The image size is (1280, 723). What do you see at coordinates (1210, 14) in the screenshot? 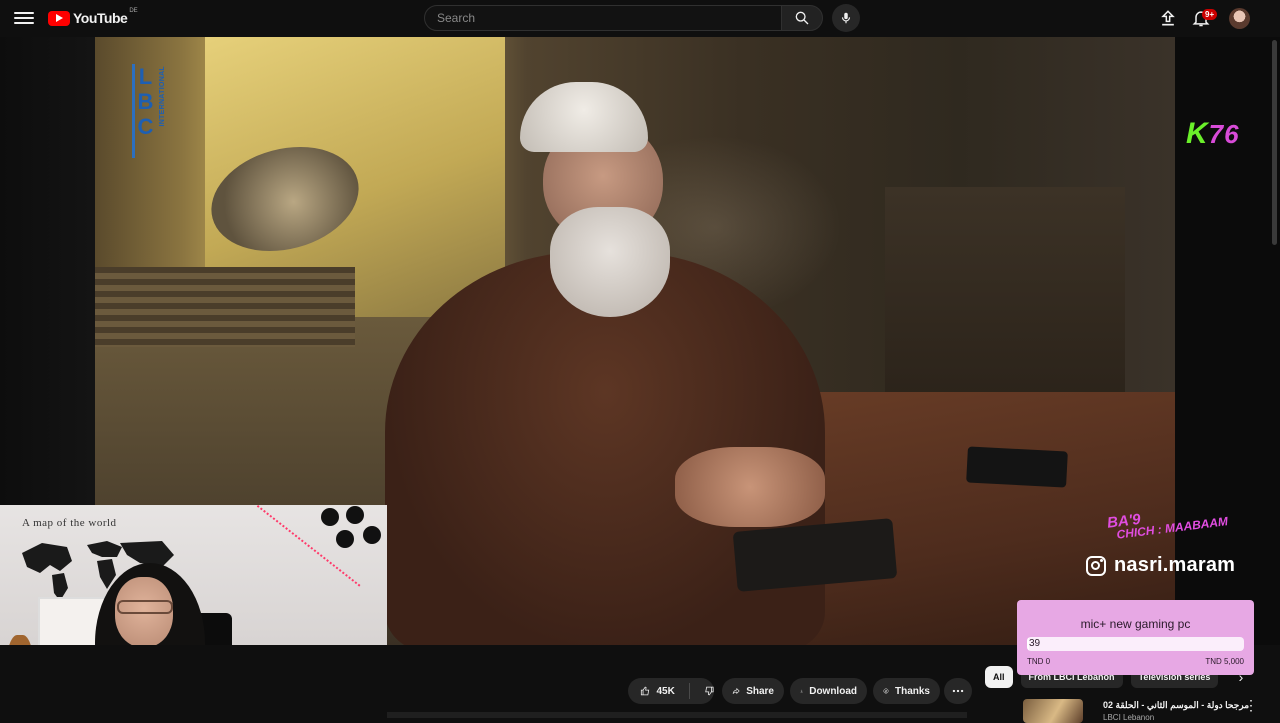
I see `notification-badge: 9+` at bounding box center [1210, 14].